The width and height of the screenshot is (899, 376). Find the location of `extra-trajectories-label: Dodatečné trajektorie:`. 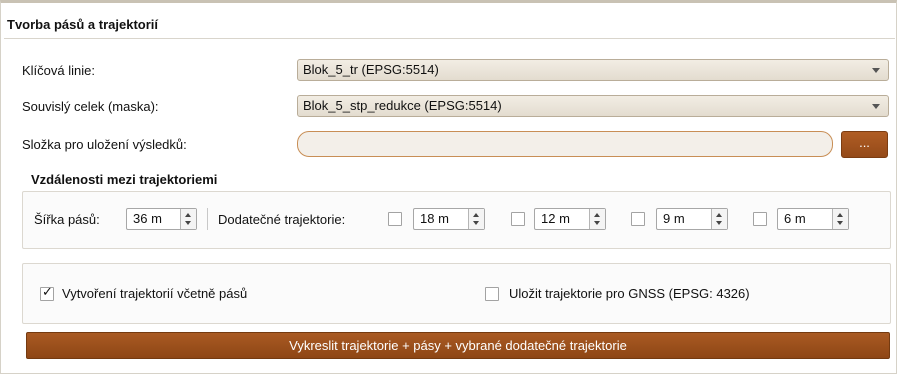

extra-trajectories-label: Dodatečné trajektorie: is located at coordinates (282, 219).